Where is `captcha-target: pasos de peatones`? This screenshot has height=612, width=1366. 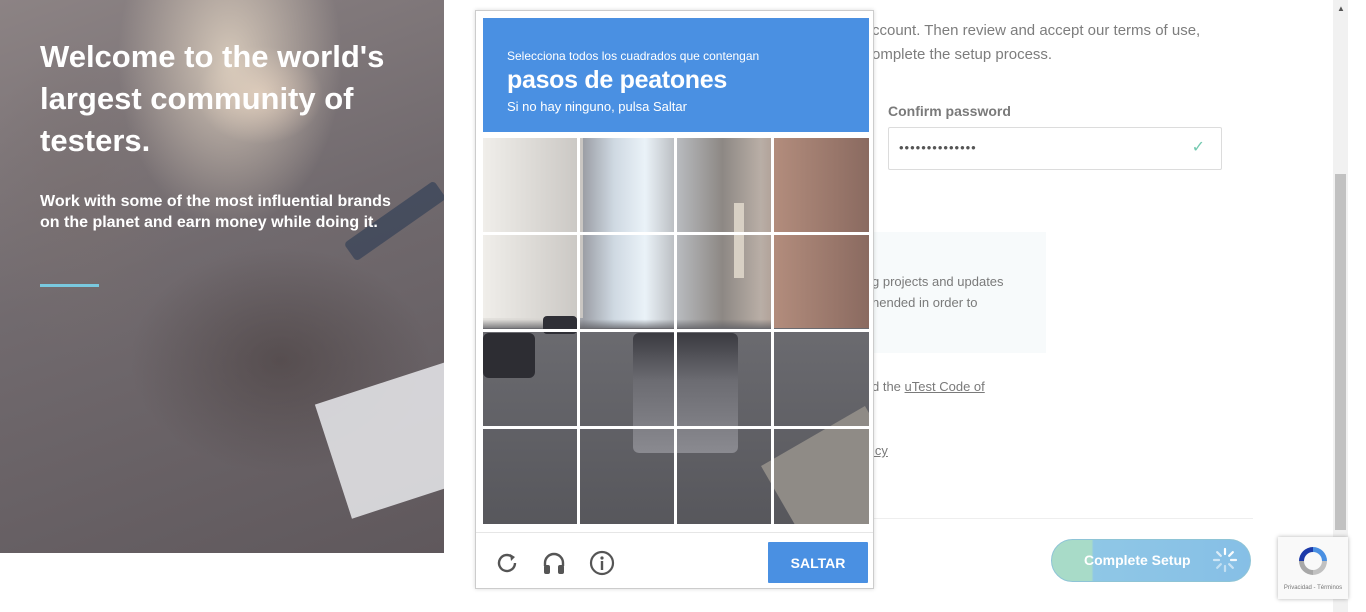 captcha-target: pasos de peatones is located at coordinates (617, 80).